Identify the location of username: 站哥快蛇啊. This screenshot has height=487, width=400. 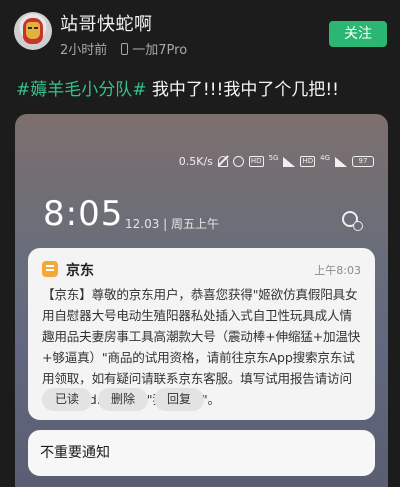
(106, 23).